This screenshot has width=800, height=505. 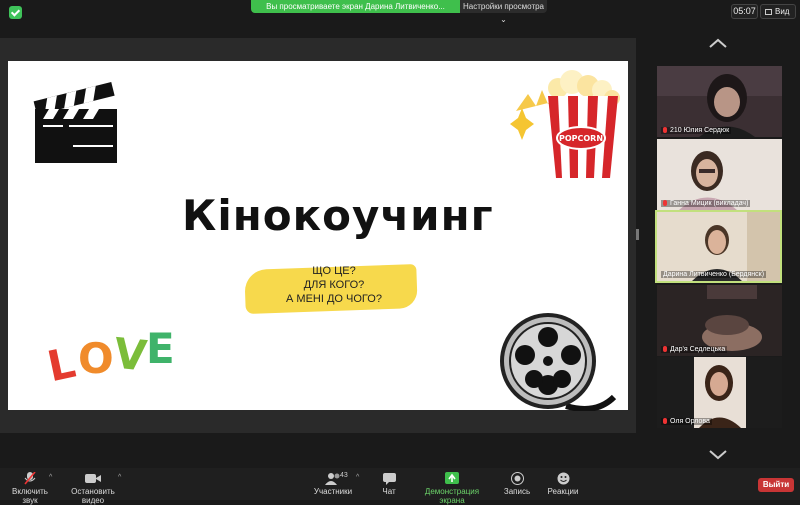 What do you see at coordinates (15, 12) in the screenshot?
I see `security-shield-icon` at bounding box center [15, 12].